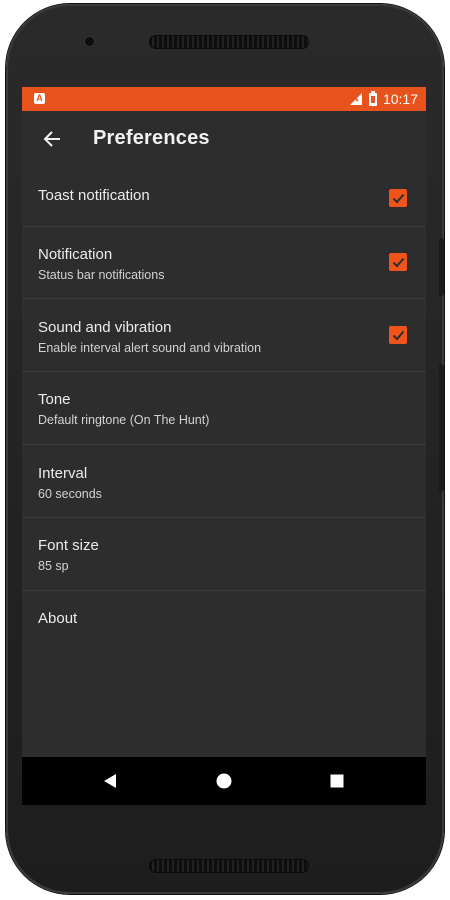  I want to click on signal-icon, so click(355, 99).